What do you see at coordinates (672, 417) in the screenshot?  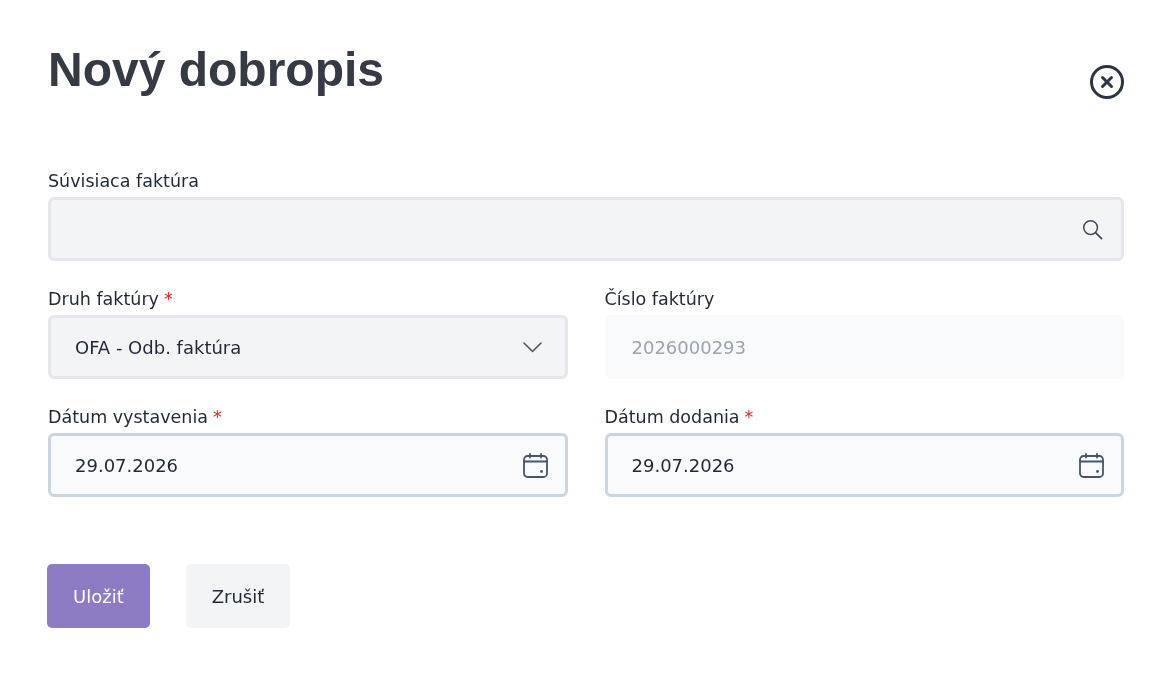 I see `field-label: Dátum dodania` at bounding box center [672, 417].